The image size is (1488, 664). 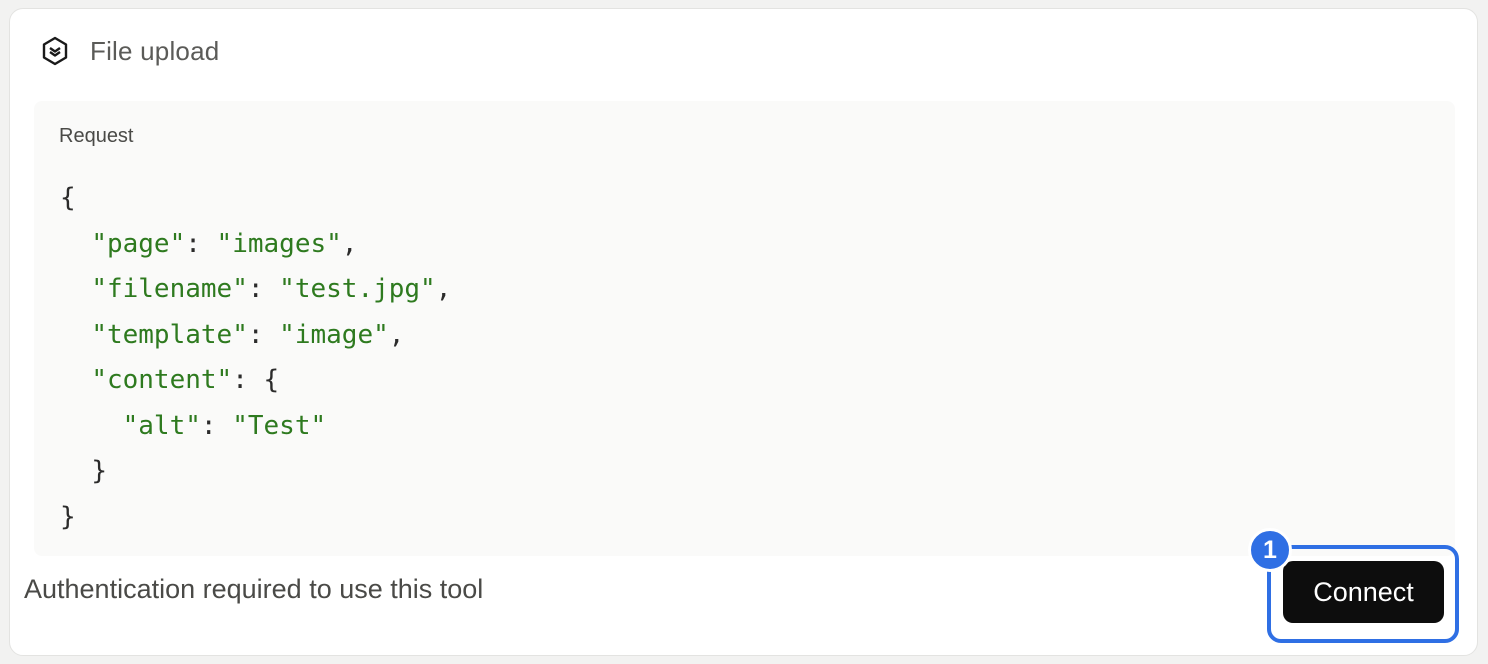 I want to click on code-value-page: "images", so click(x=279, y=243).